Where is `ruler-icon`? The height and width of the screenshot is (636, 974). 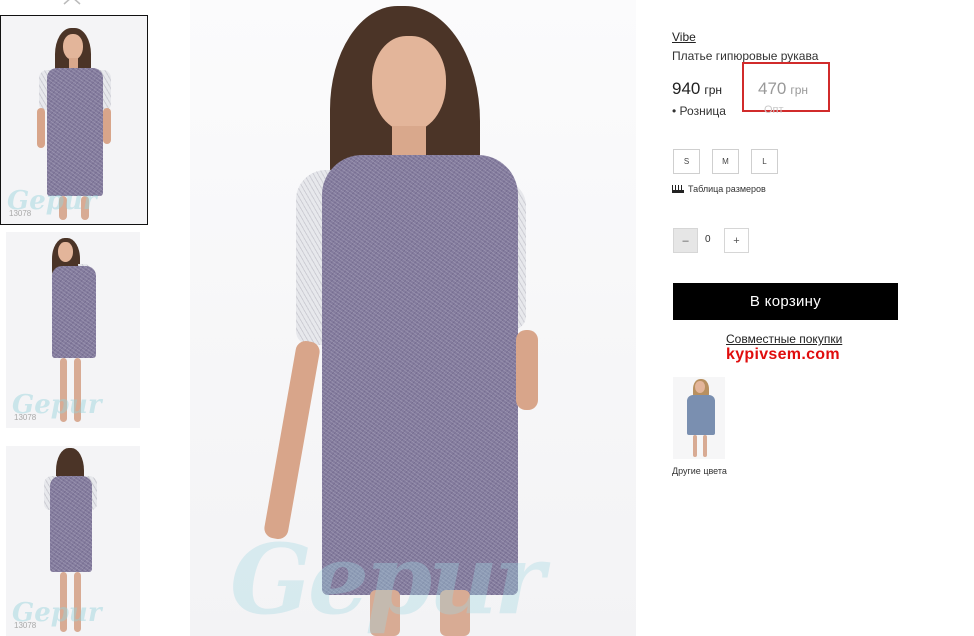 ruler-icon is located at coordinates (678, 188).